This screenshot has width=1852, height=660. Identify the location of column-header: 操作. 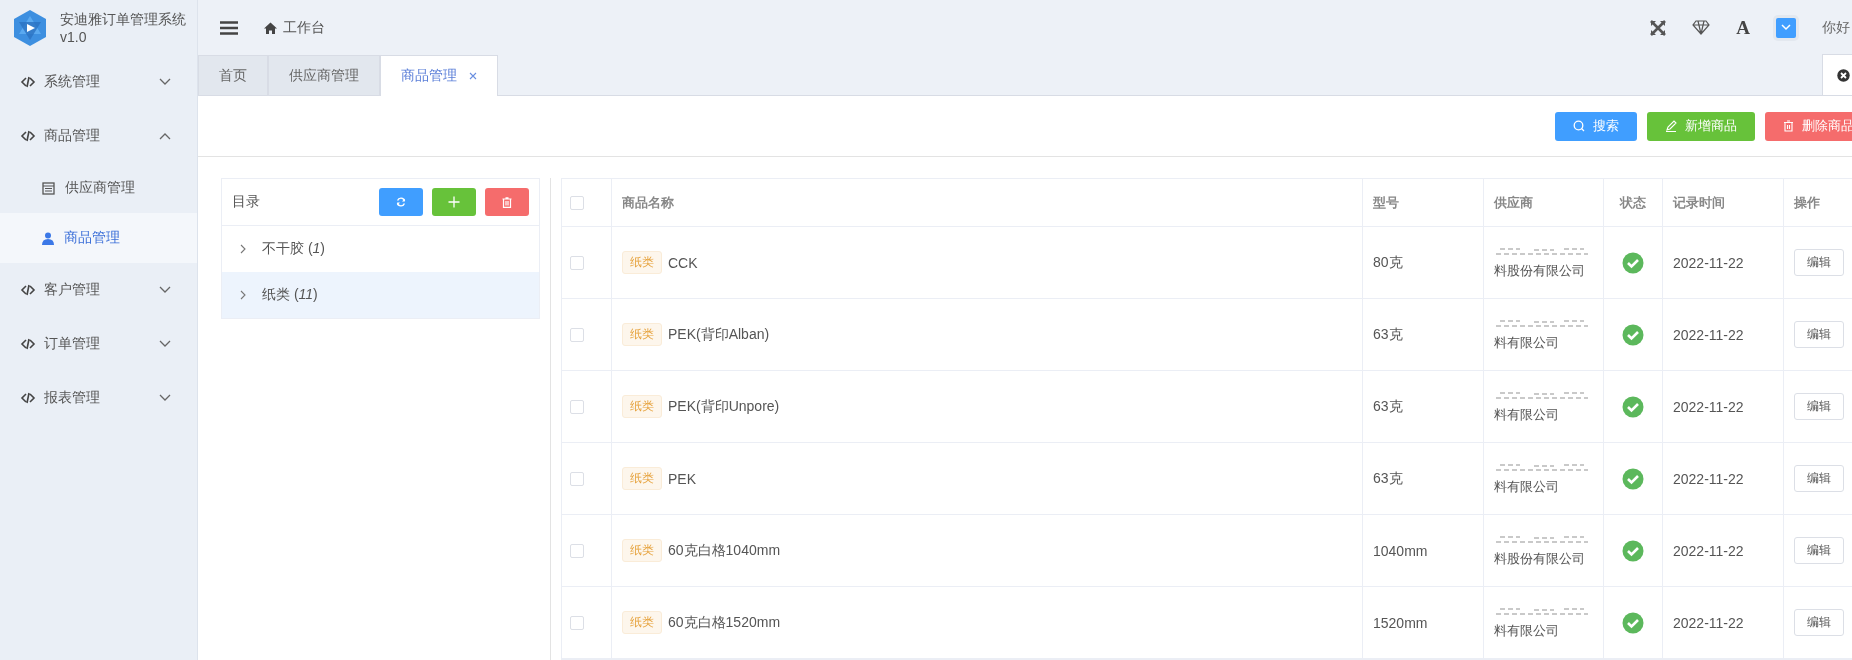
(1807, 202).